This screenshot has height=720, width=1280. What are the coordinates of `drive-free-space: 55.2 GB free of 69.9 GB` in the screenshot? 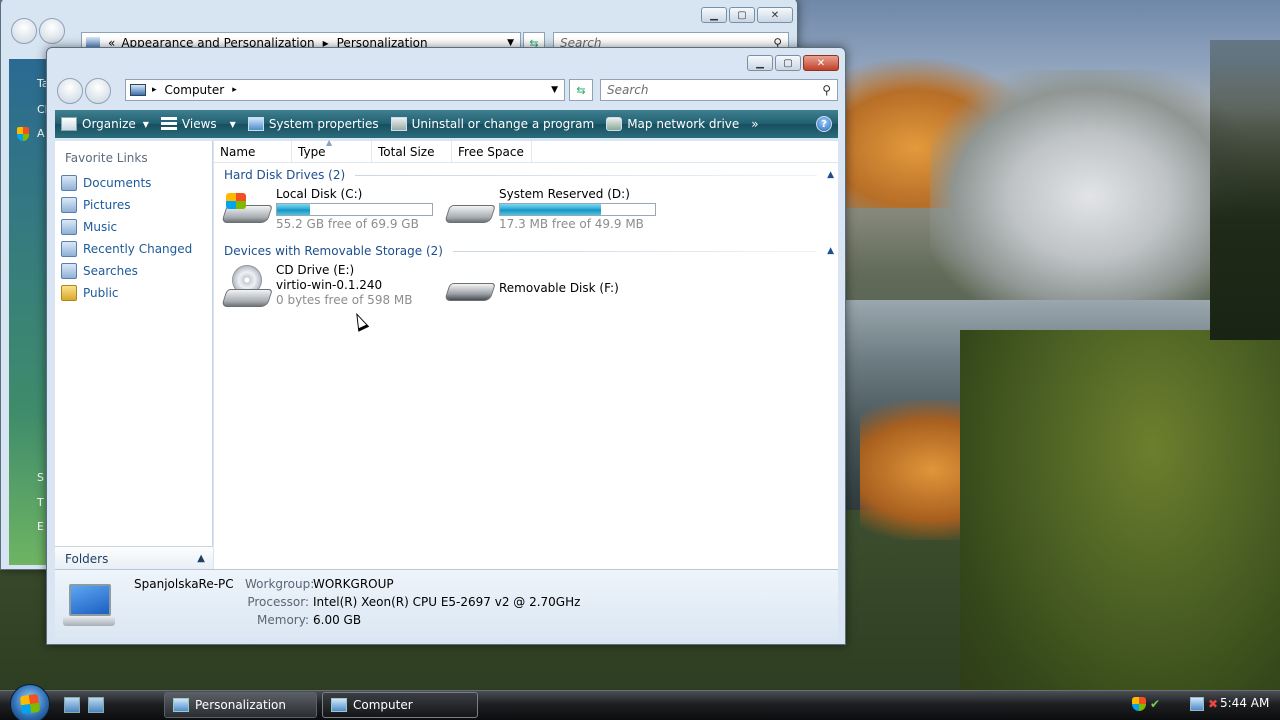 It's located at (347, 224).